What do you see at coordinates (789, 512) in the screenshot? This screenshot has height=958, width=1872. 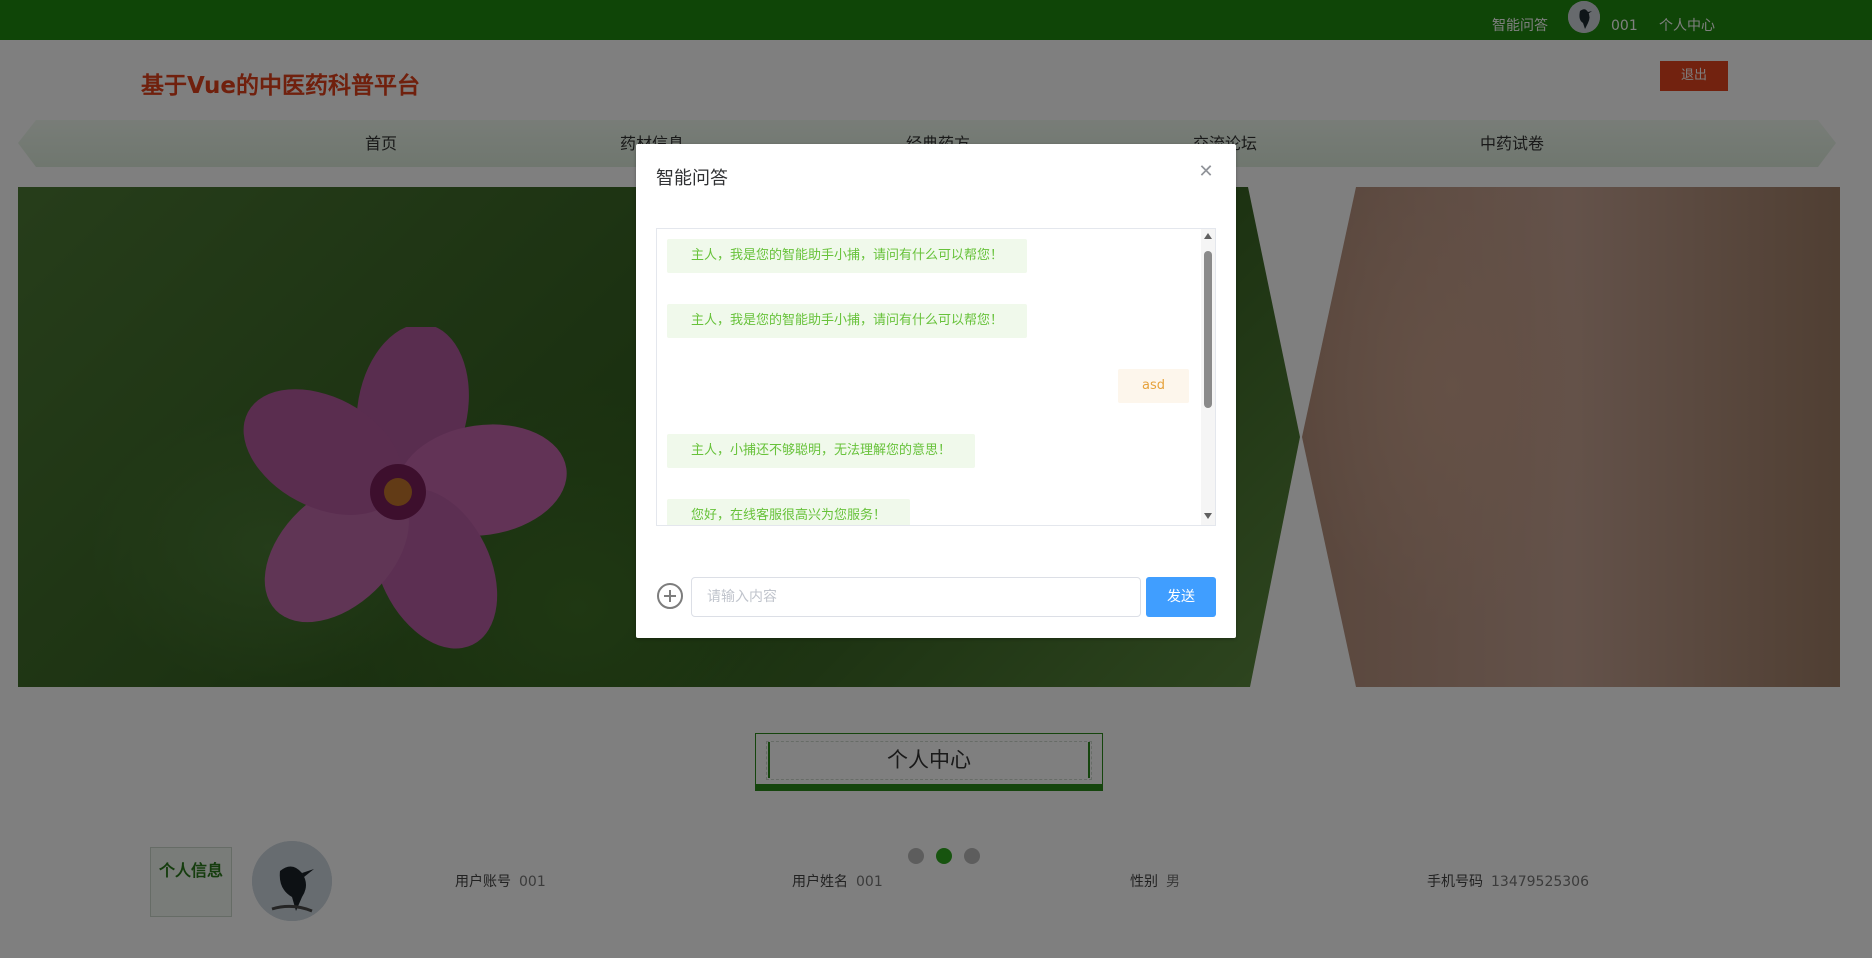 I see `chat-message-bot: 您好，在线客服很高兴为您服务！` at bounding box center [789, 512].